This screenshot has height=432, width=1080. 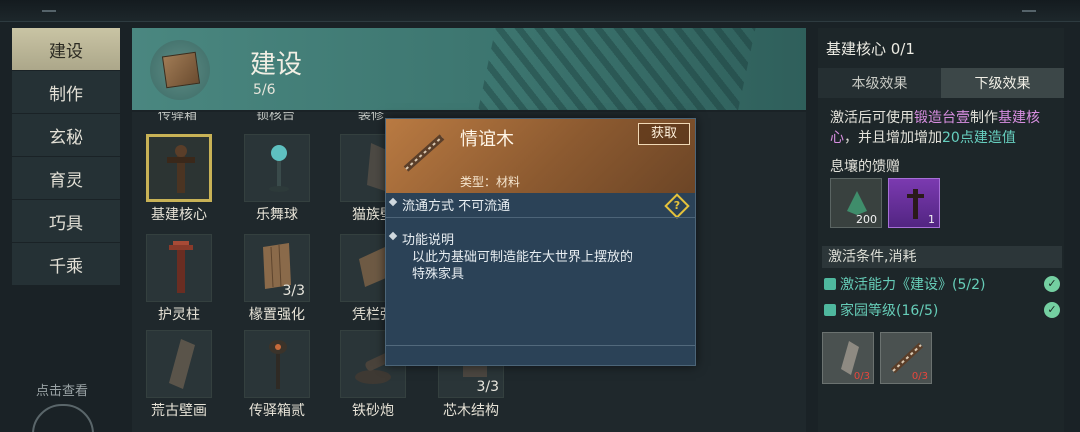 What do you see at coordinates (471, 411) in the screenshot?
I see `item-label: 芯木结构` at bounding box center [471, 411].